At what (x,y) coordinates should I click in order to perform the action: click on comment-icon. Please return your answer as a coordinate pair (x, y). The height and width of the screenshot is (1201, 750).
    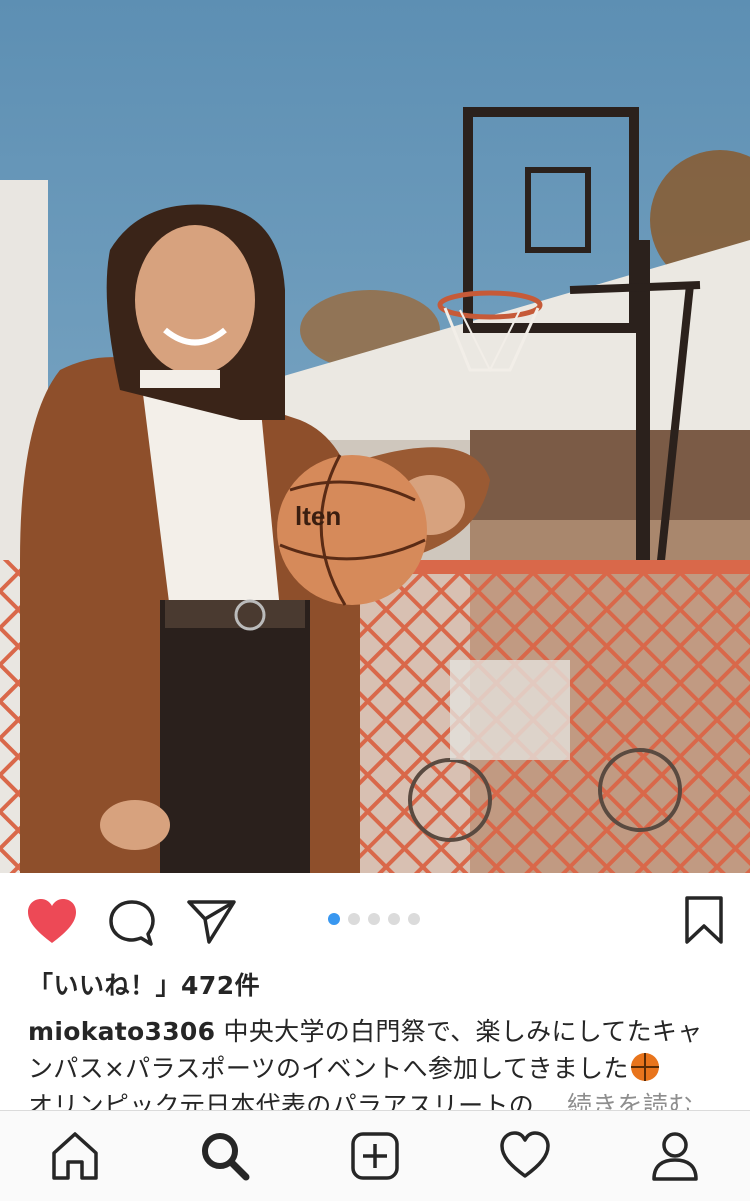
    Looking at the image, I should click on (132, 923).